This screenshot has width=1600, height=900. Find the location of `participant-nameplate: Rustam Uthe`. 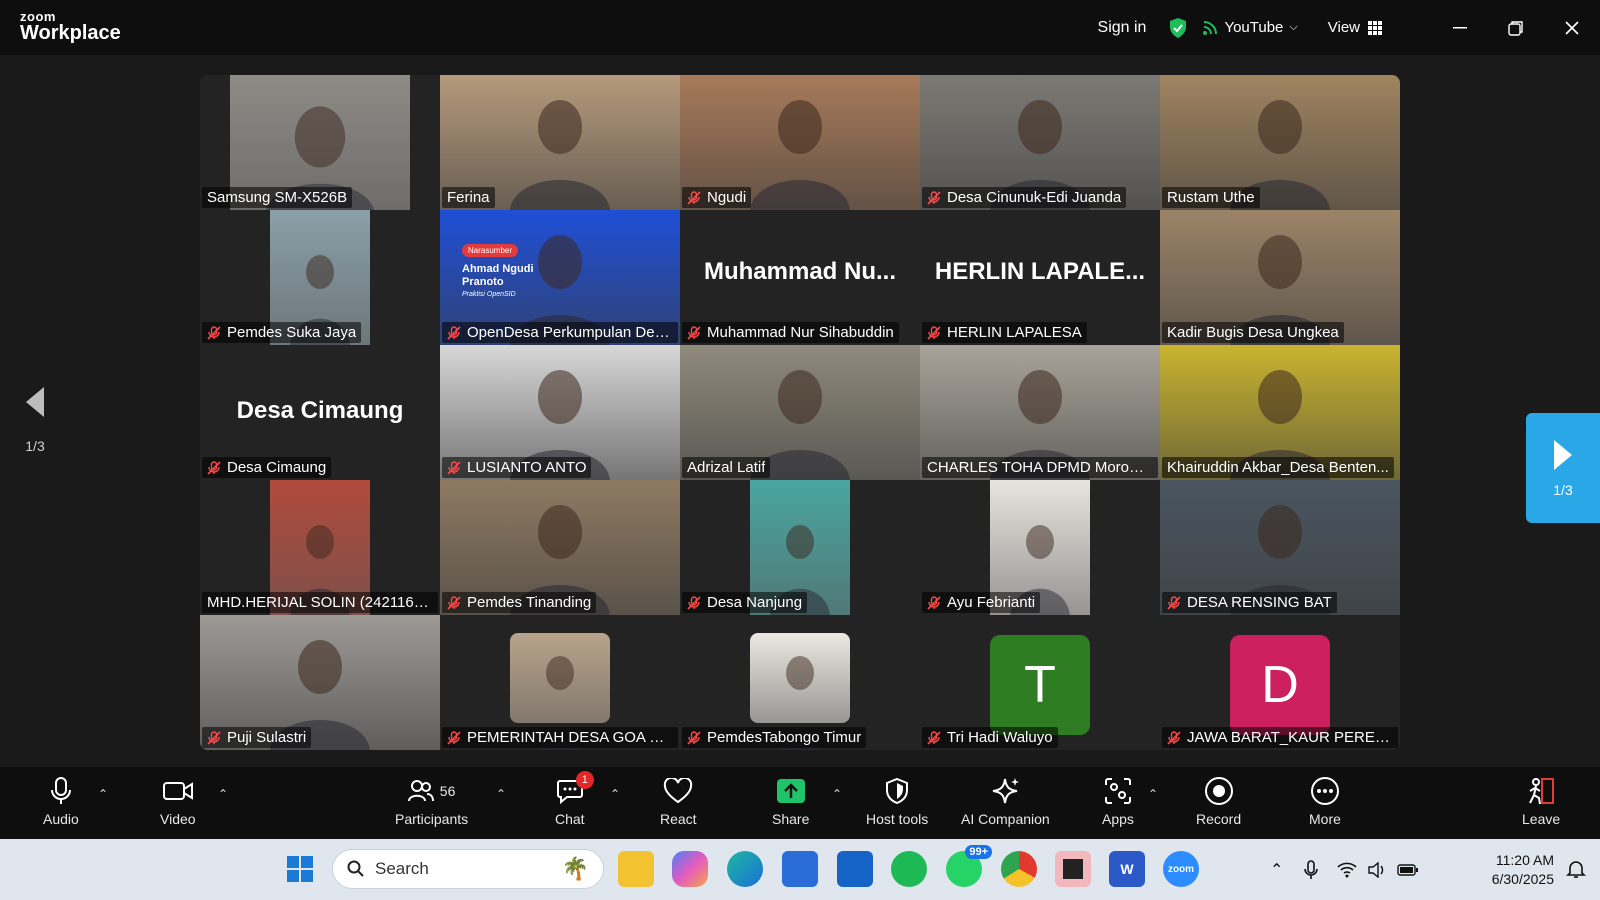

participant-nameplate: Rustam Uthe is located at coordinates (1211, 197).